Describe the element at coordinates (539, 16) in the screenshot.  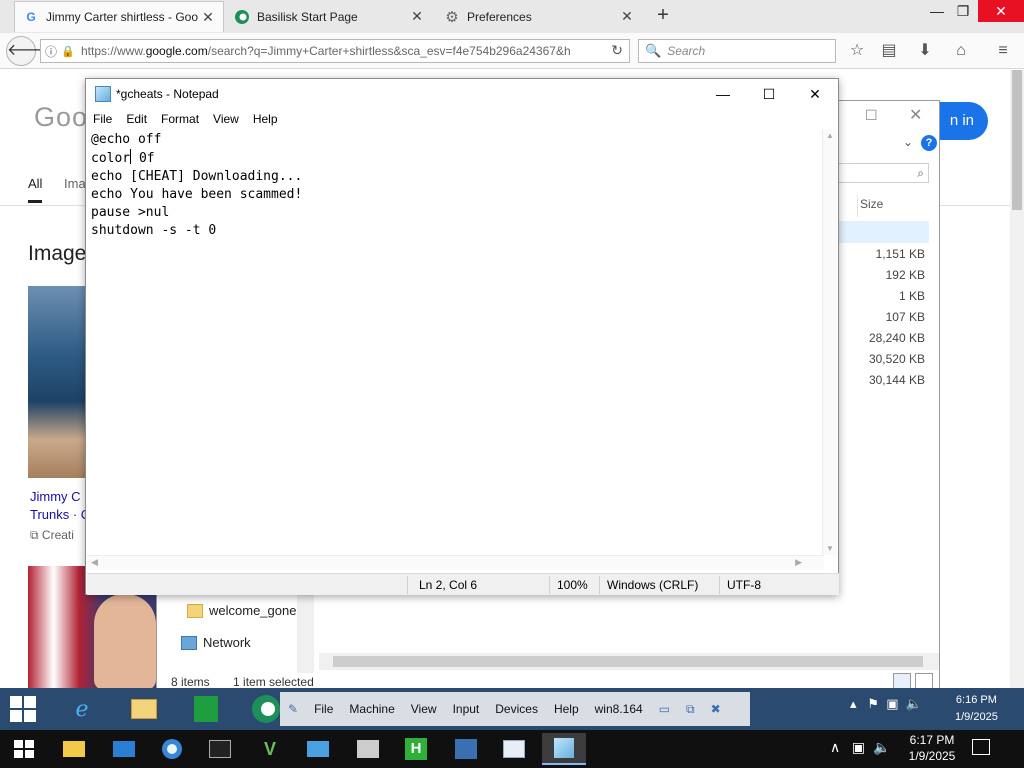
I see `tab-preferences: ⚙ Preferences ✕` at that location.